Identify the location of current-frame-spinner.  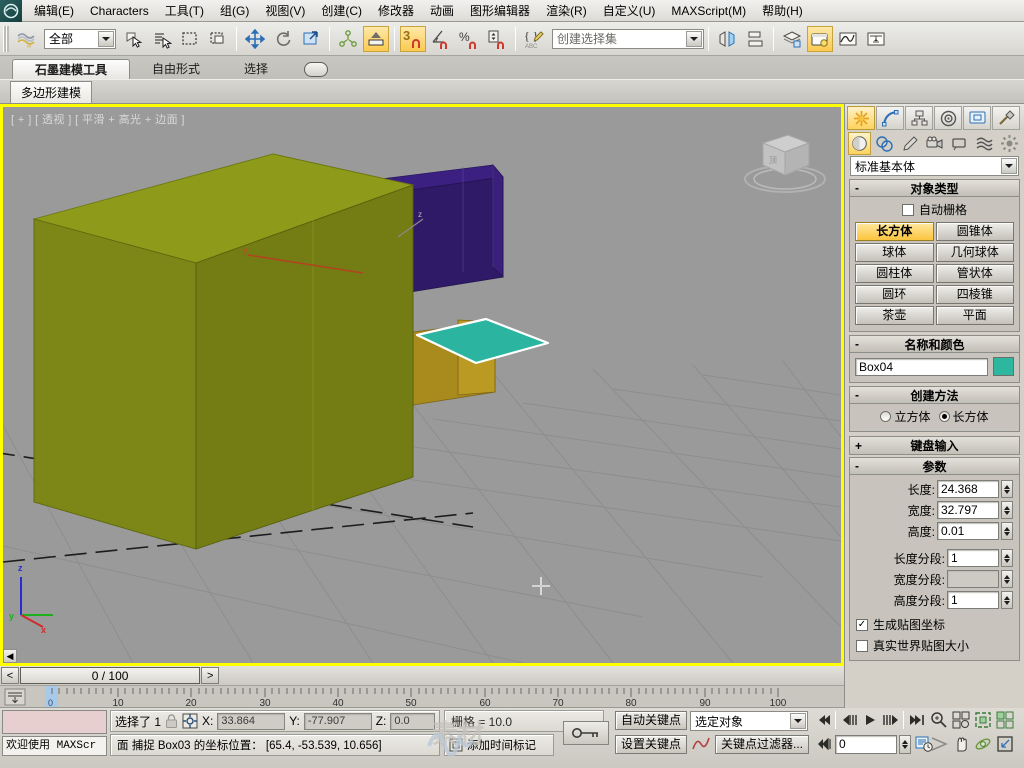
(905, 744).